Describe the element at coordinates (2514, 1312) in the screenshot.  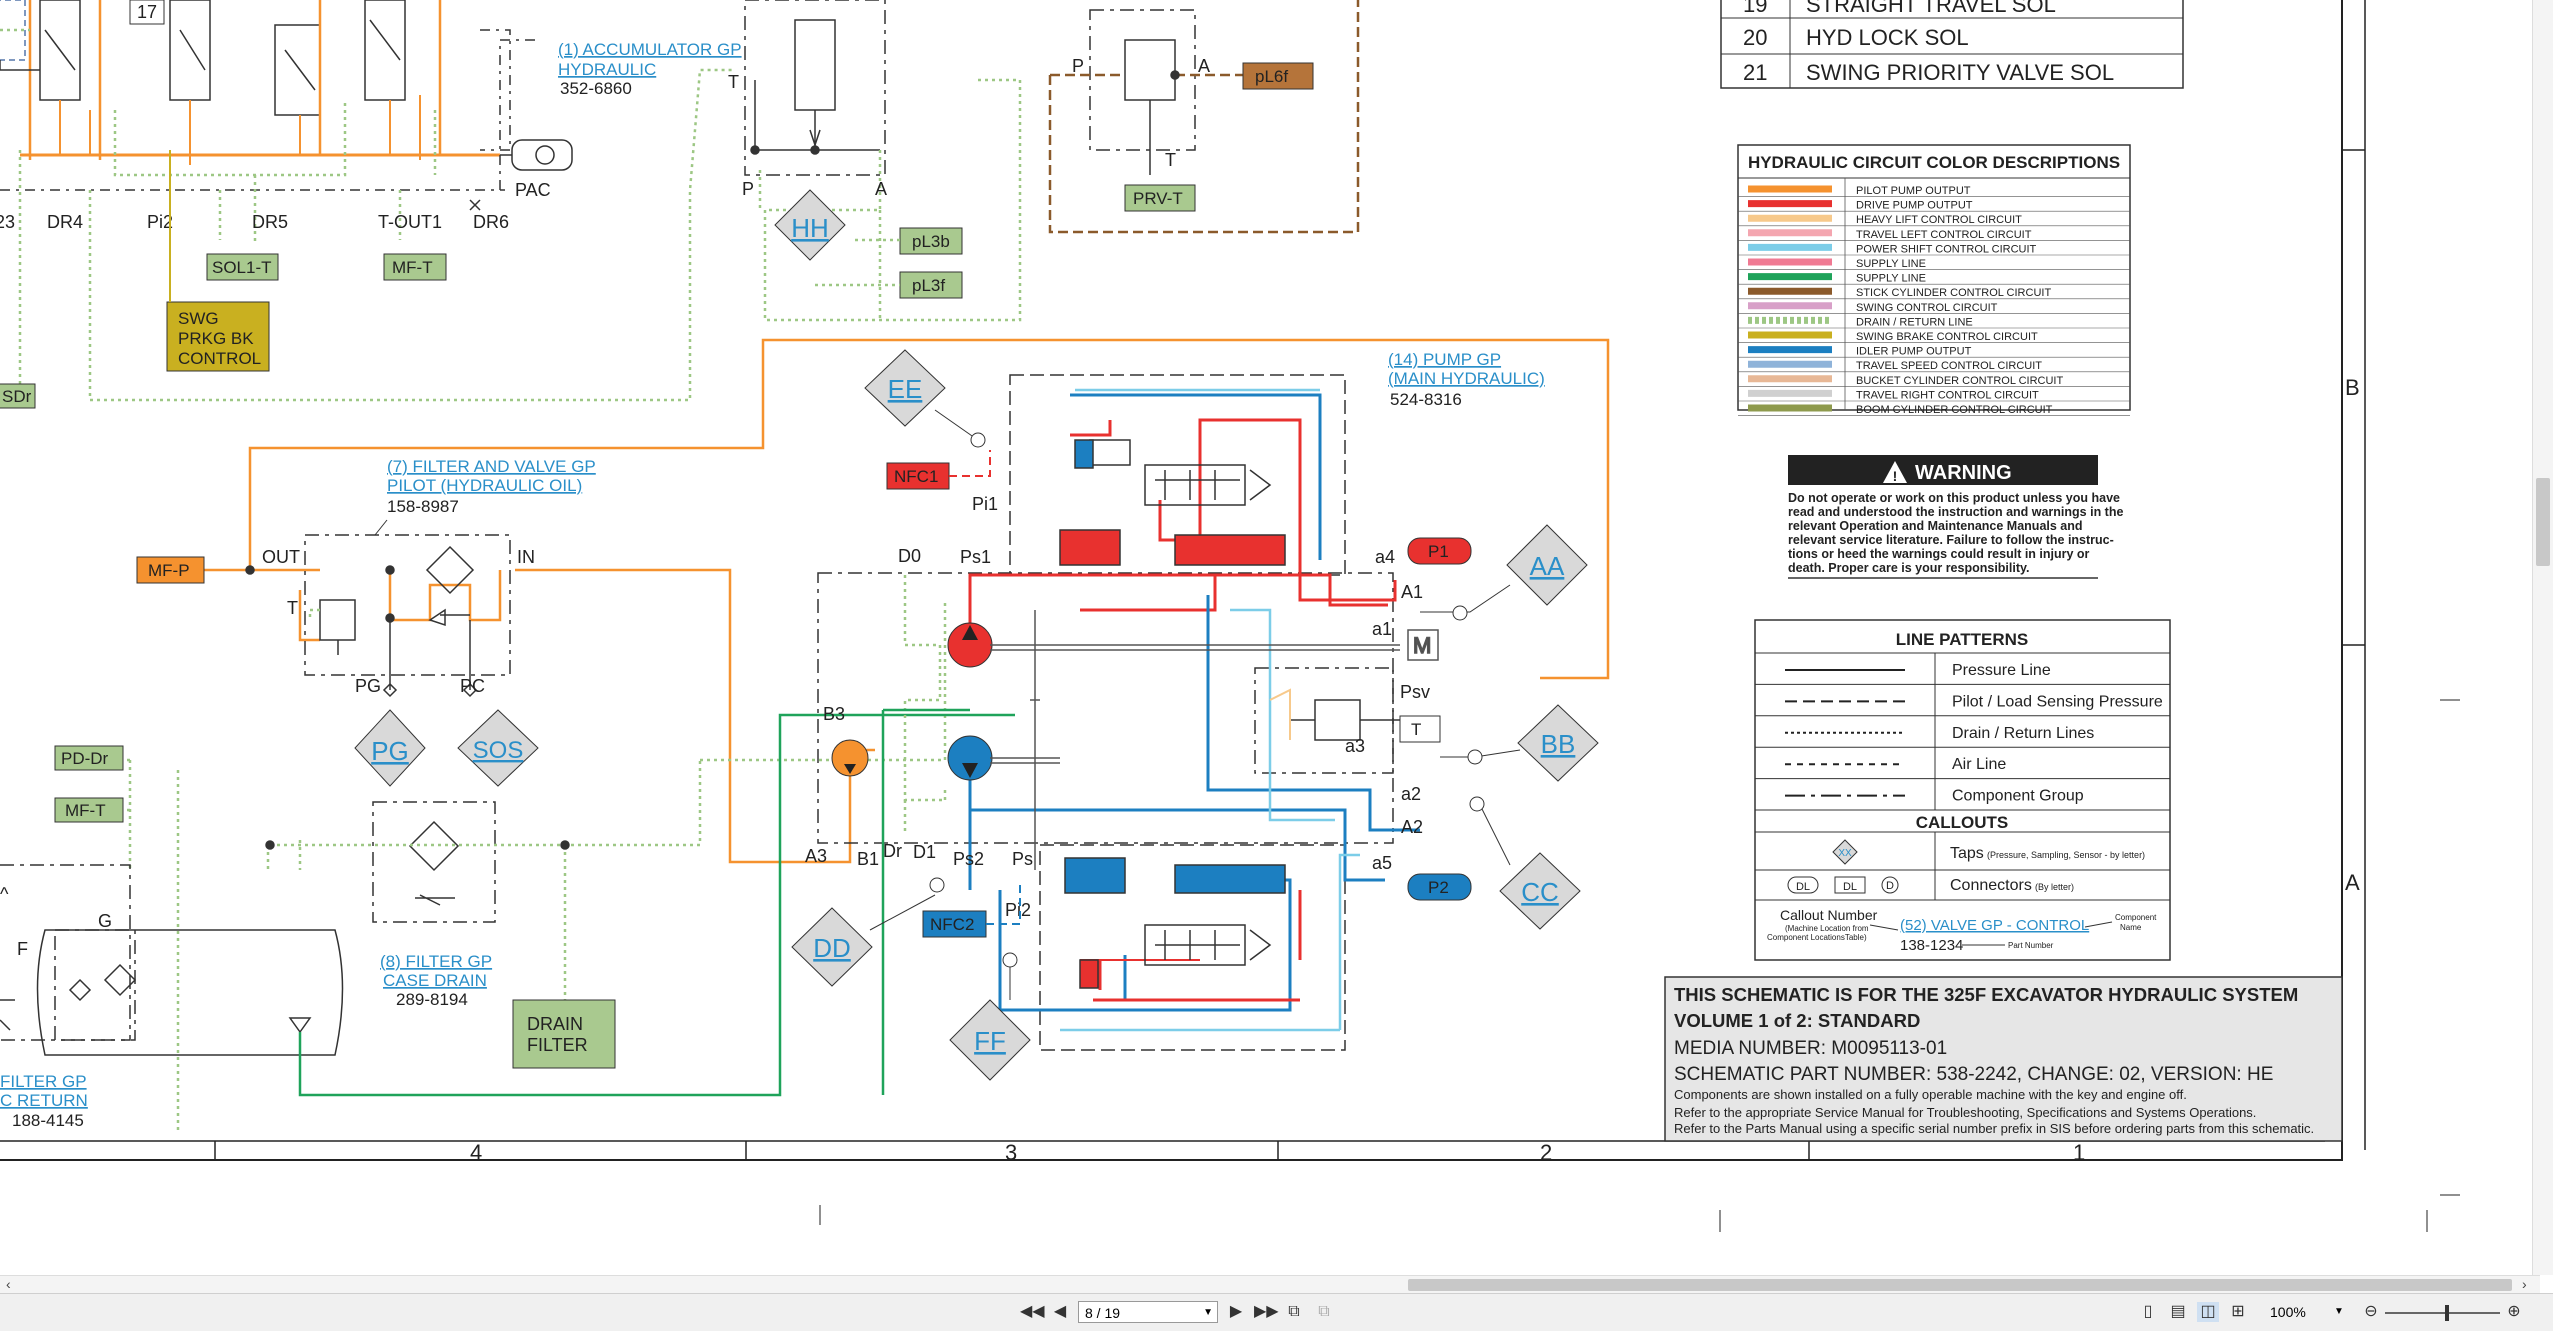
I see `zoom-in-icon: ⊕` at that location.